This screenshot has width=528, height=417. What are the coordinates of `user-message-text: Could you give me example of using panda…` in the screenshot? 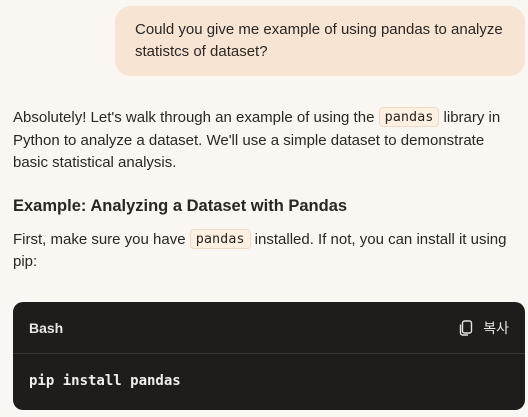 It's located at (319, 40).